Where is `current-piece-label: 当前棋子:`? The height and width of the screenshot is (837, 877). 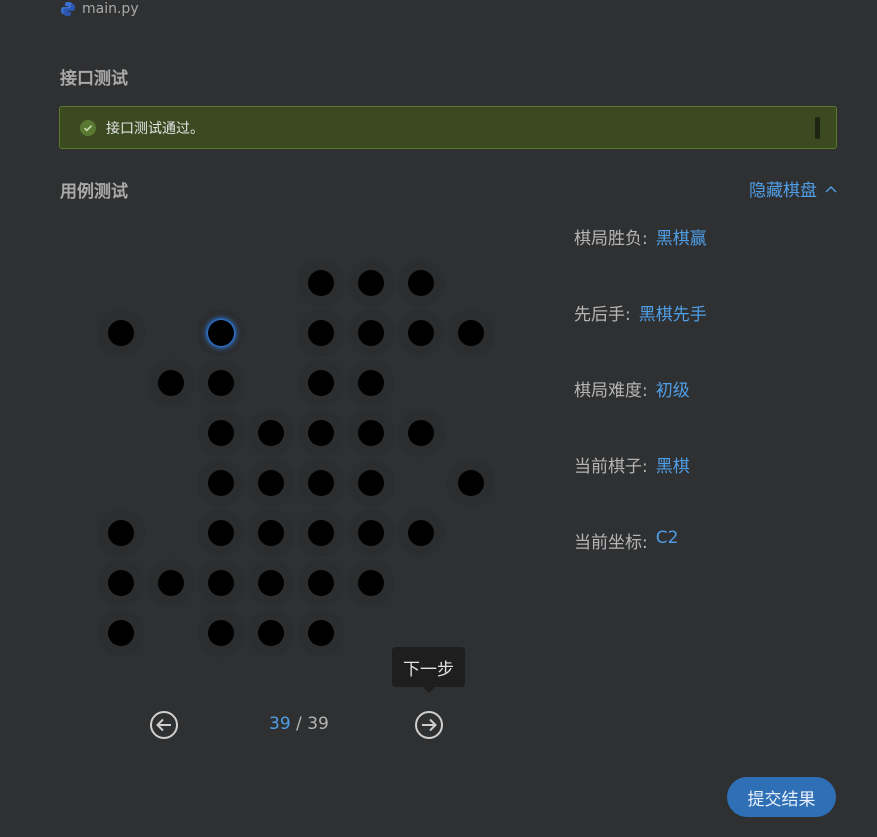
current-piece-label: 当前棋子: is located at coordinates (611, 467).